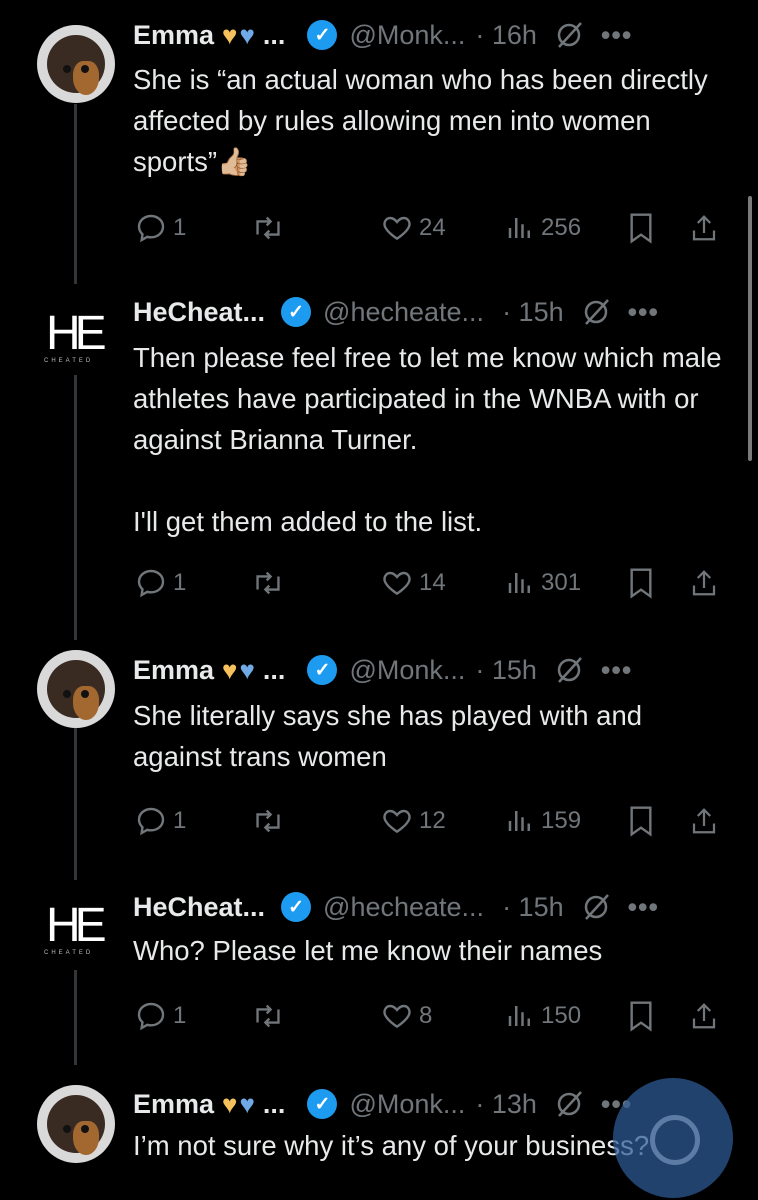  I want to click on views-button: 150, so click(543, 1016).